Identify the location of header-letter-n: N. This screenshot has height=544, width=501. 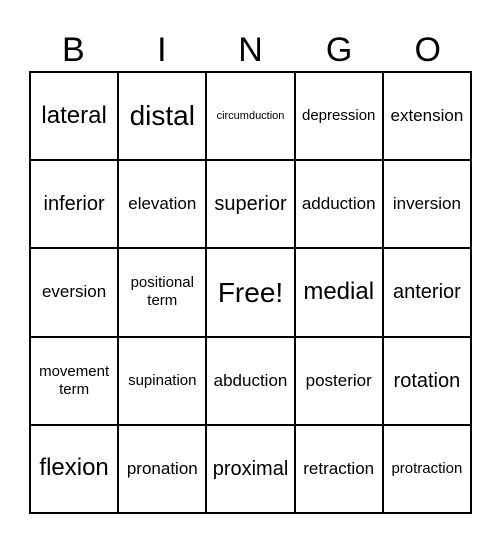
(250, 50).